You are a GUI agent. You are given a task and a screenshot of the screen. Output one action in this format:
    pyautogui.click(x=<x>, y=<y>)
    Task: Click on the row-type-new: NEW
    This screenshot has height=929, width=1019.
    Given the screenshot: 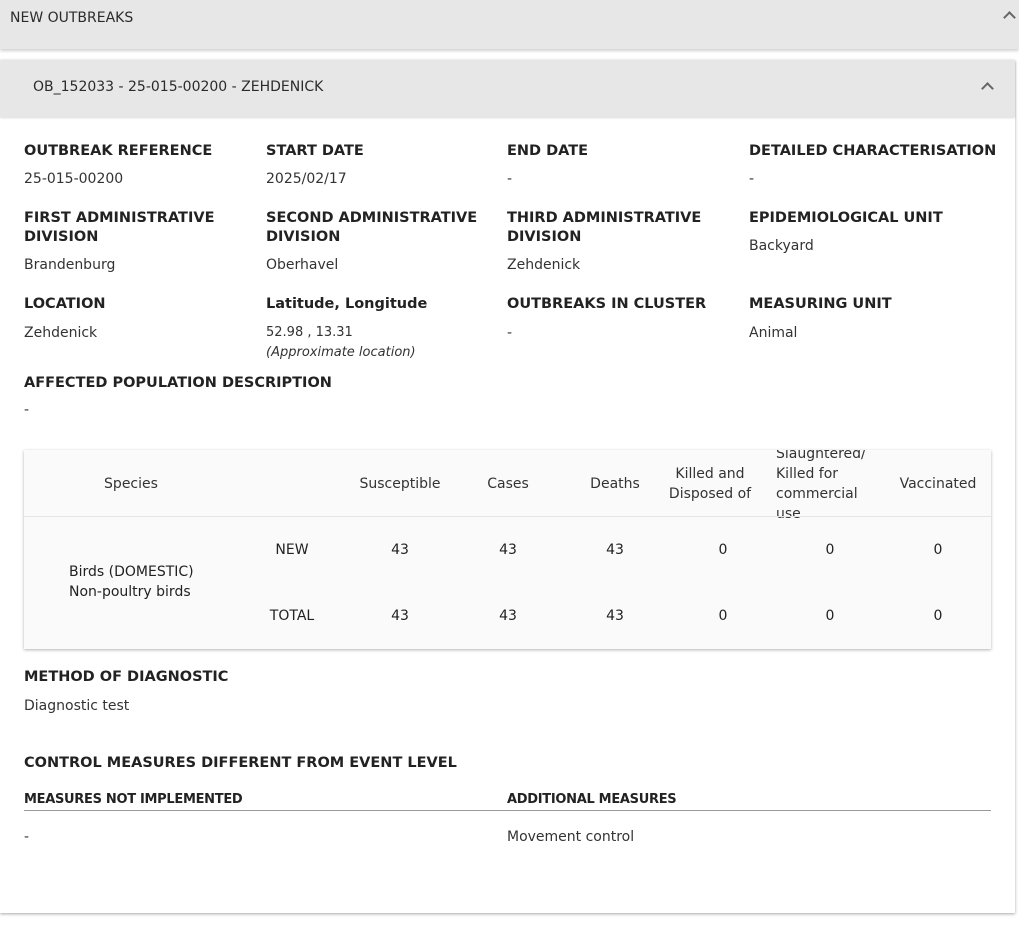 What is the action you would take?
    pyautogui.click(x=292, y=550)
    